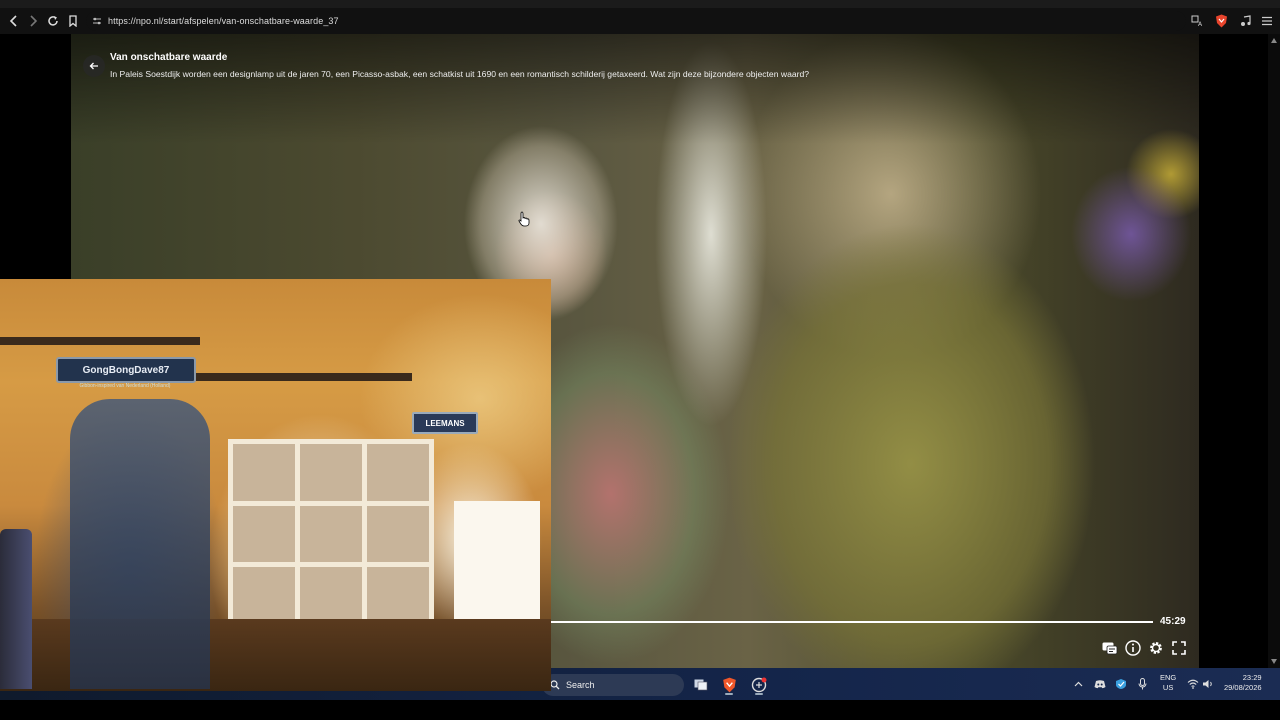 This screenshot has height=720, width=1280. Describe the element at coordinates (1179, 648) in the screenshot. I see `fullscreen-icon` at that location.